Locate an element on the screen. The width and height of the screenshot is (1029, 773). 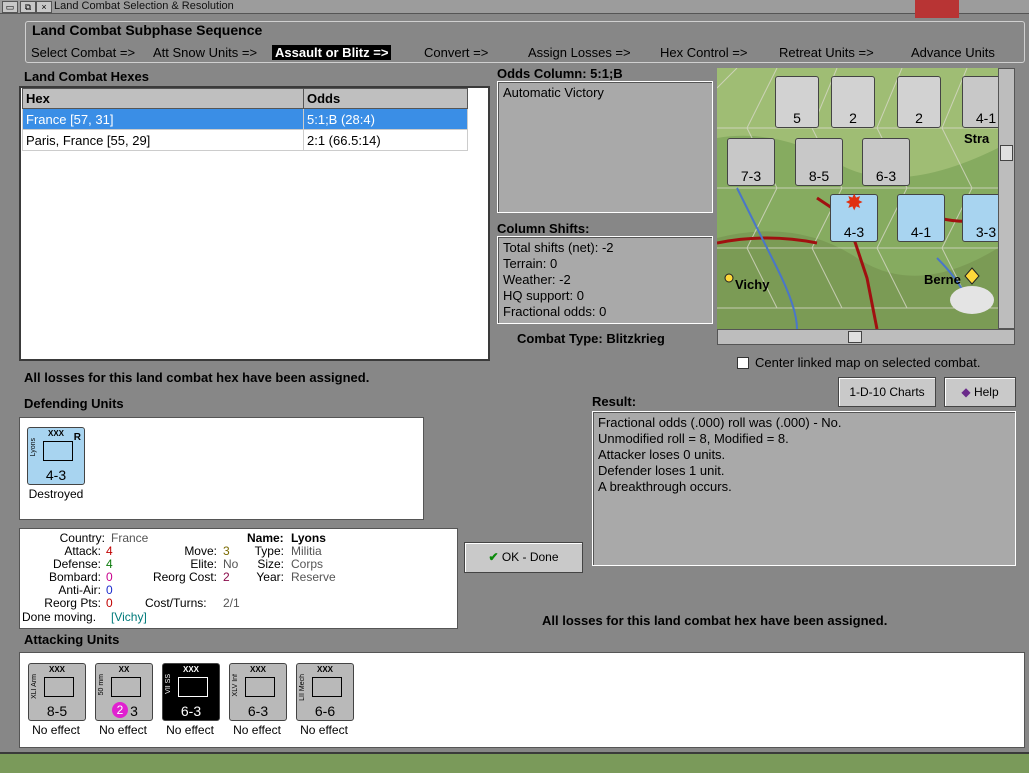
step-convert: Convert => is located at coordinates (456, 52).